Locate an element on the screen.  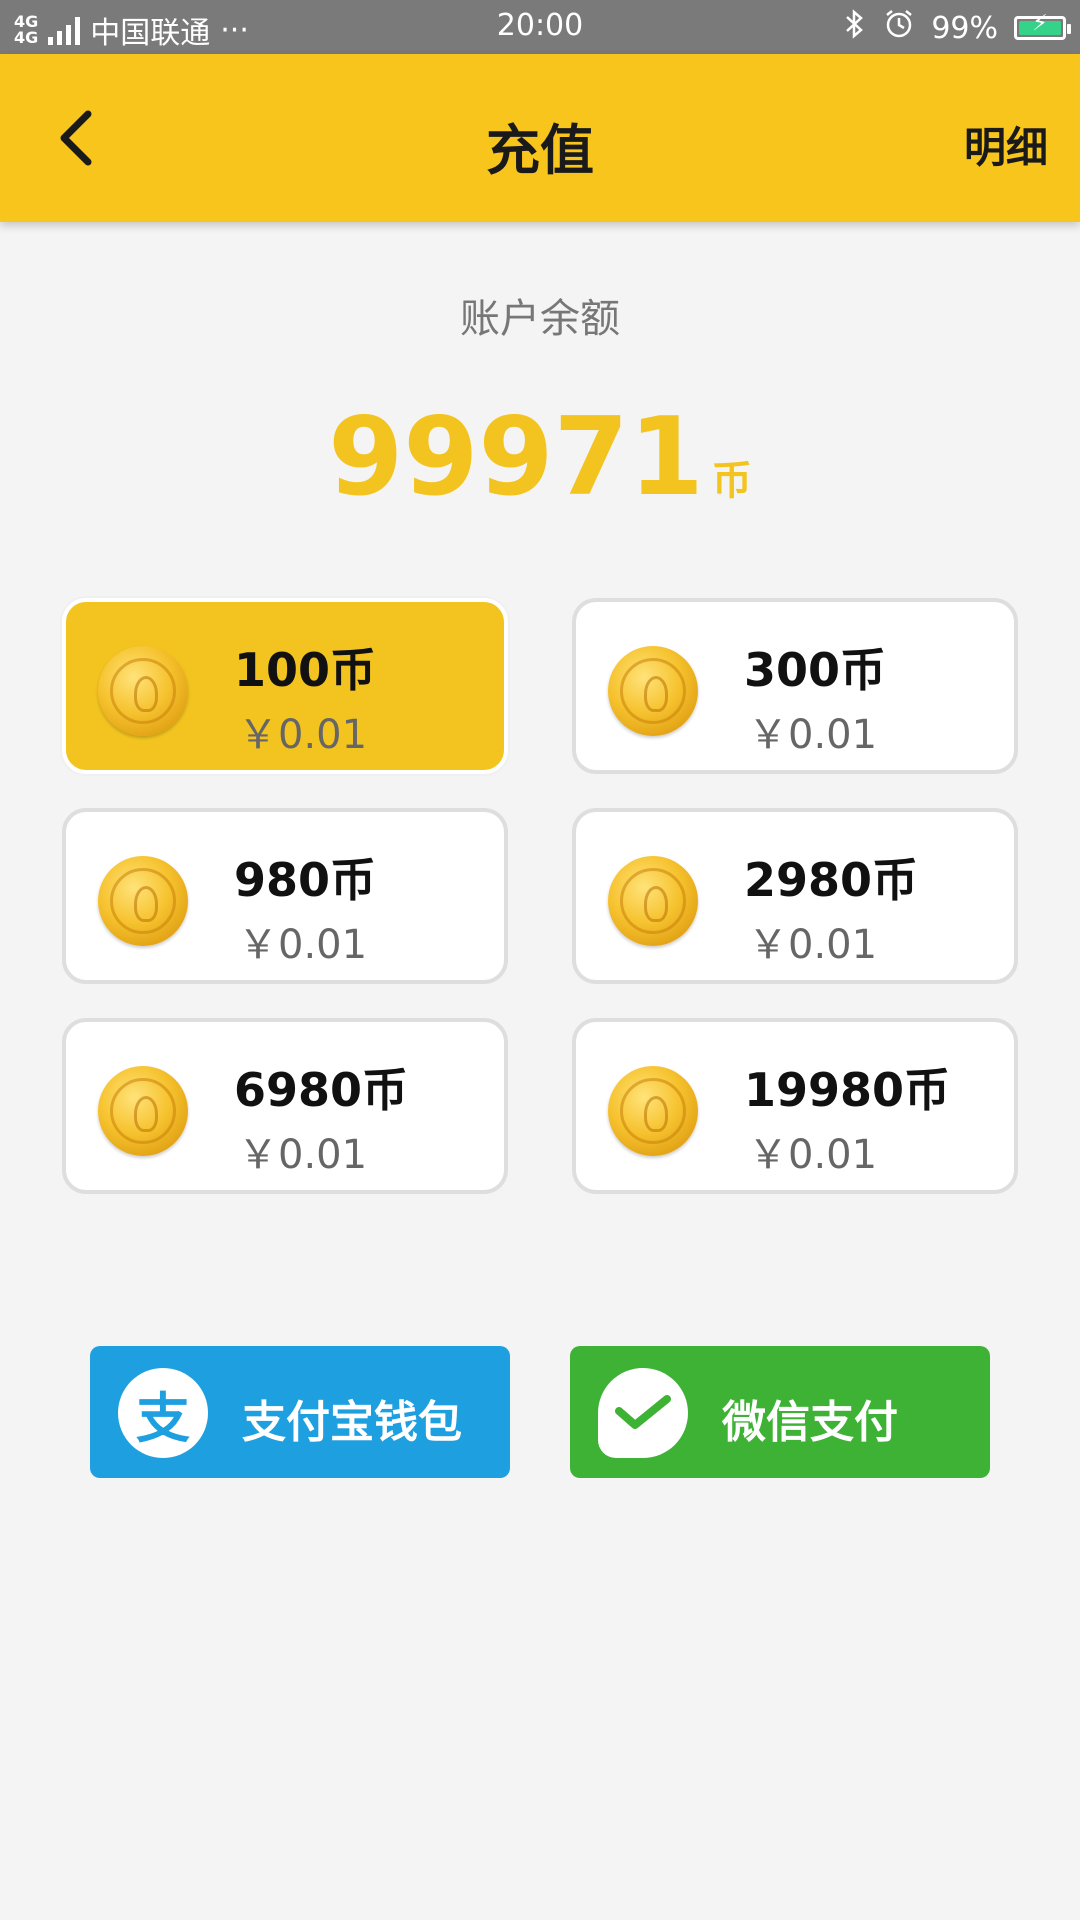
package-card: 300币 ￥0.01 is located at coordinates (795, 686).